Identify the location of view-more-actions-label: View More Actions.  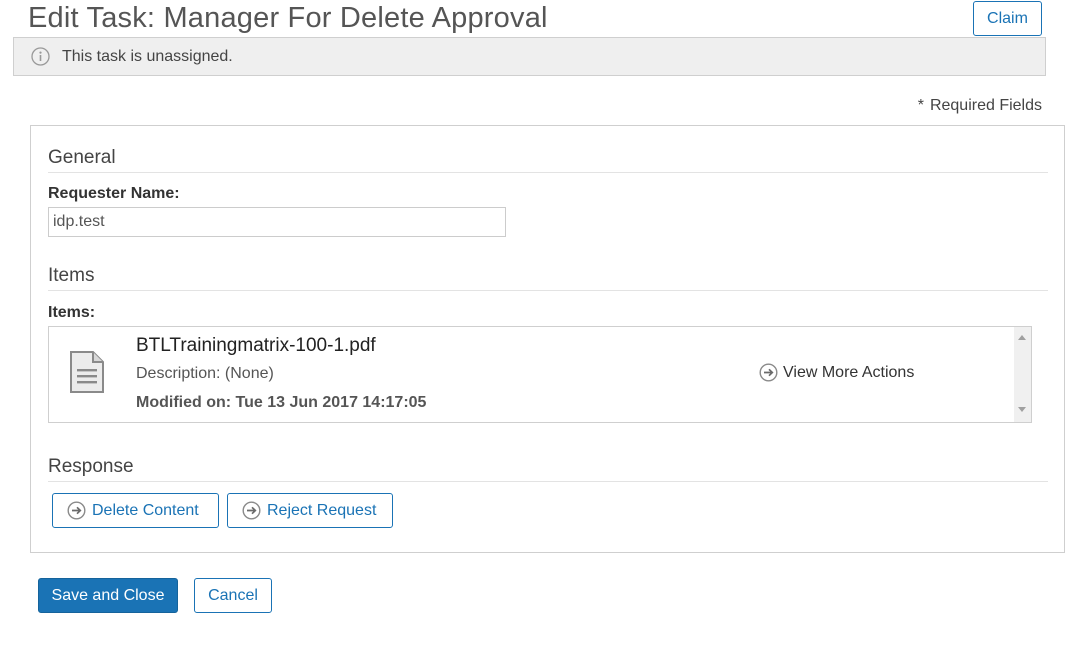
(849, 372).